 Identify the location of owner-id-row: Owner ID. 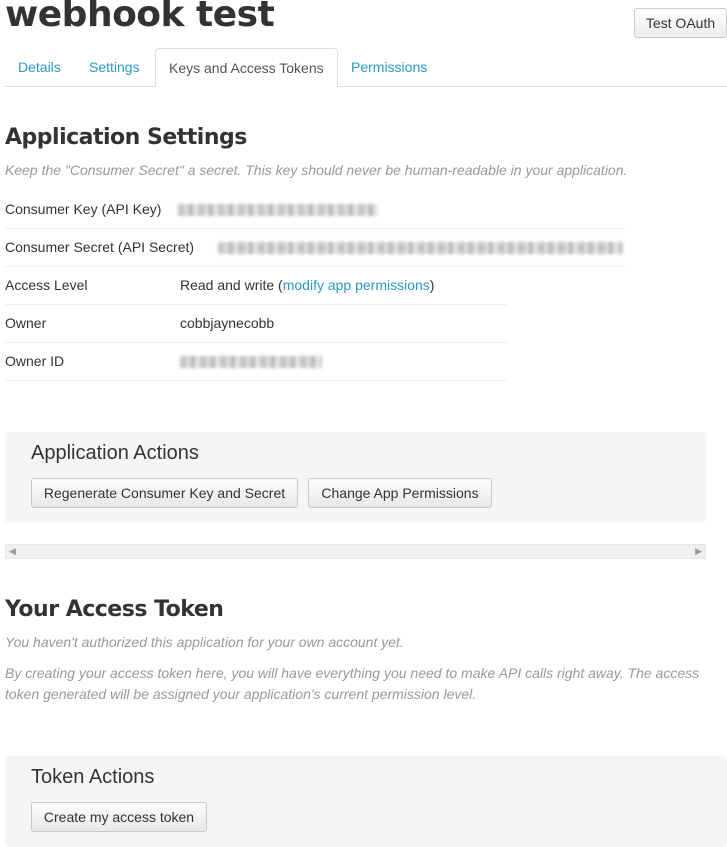
(256, 362).